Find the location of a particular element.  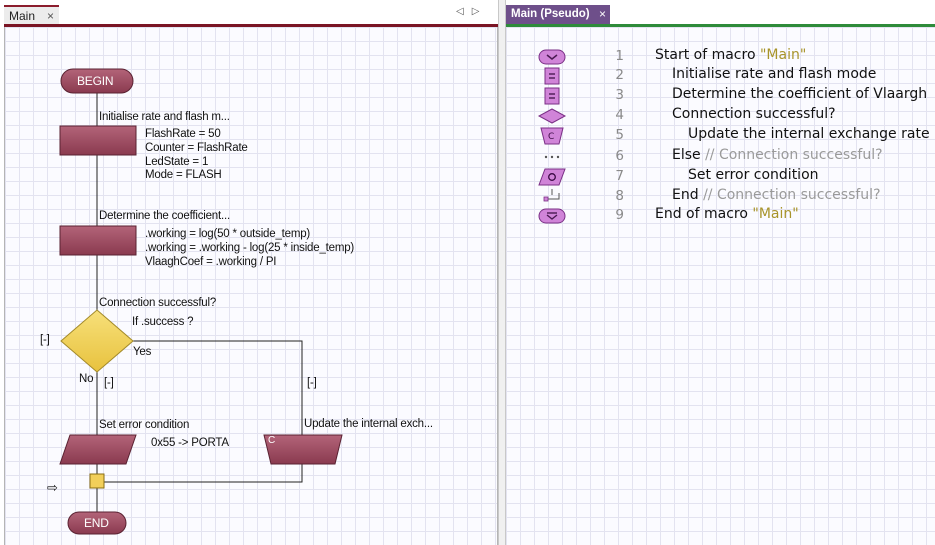

tab-pseudo-label: Main (Pseudo) is located at coordinates (550, 14).